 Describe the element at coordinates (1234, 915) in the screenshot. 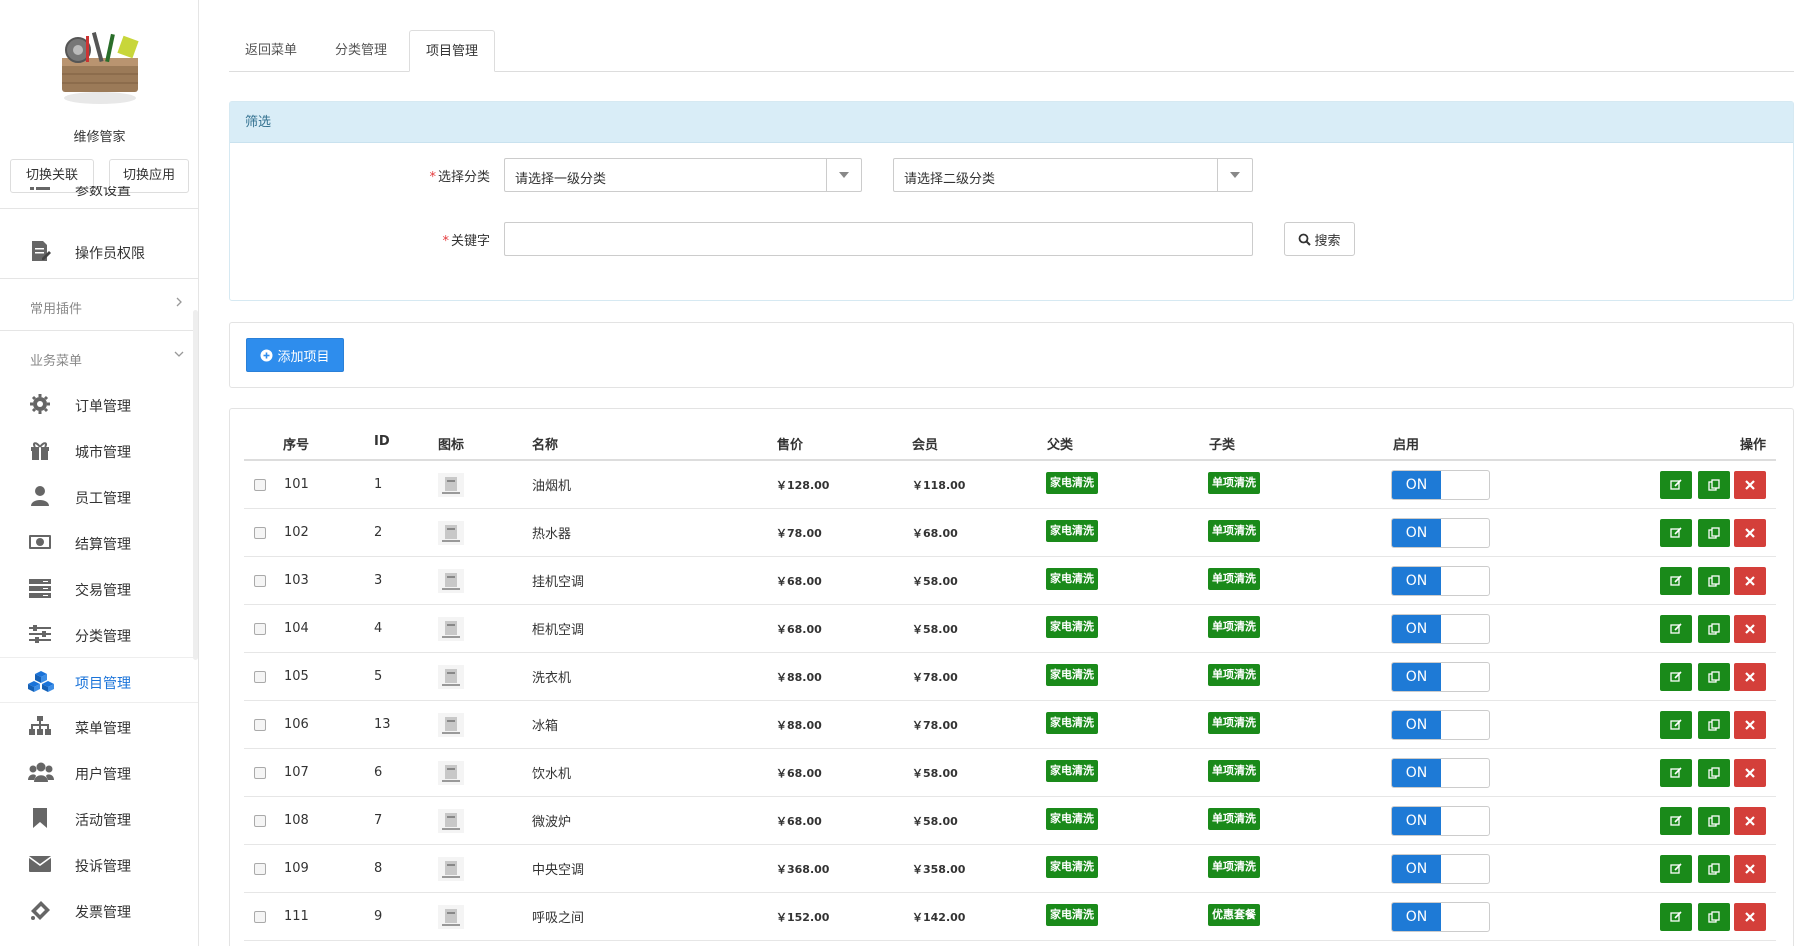

I see `child-category-badge: 优惠套餐` at that location.